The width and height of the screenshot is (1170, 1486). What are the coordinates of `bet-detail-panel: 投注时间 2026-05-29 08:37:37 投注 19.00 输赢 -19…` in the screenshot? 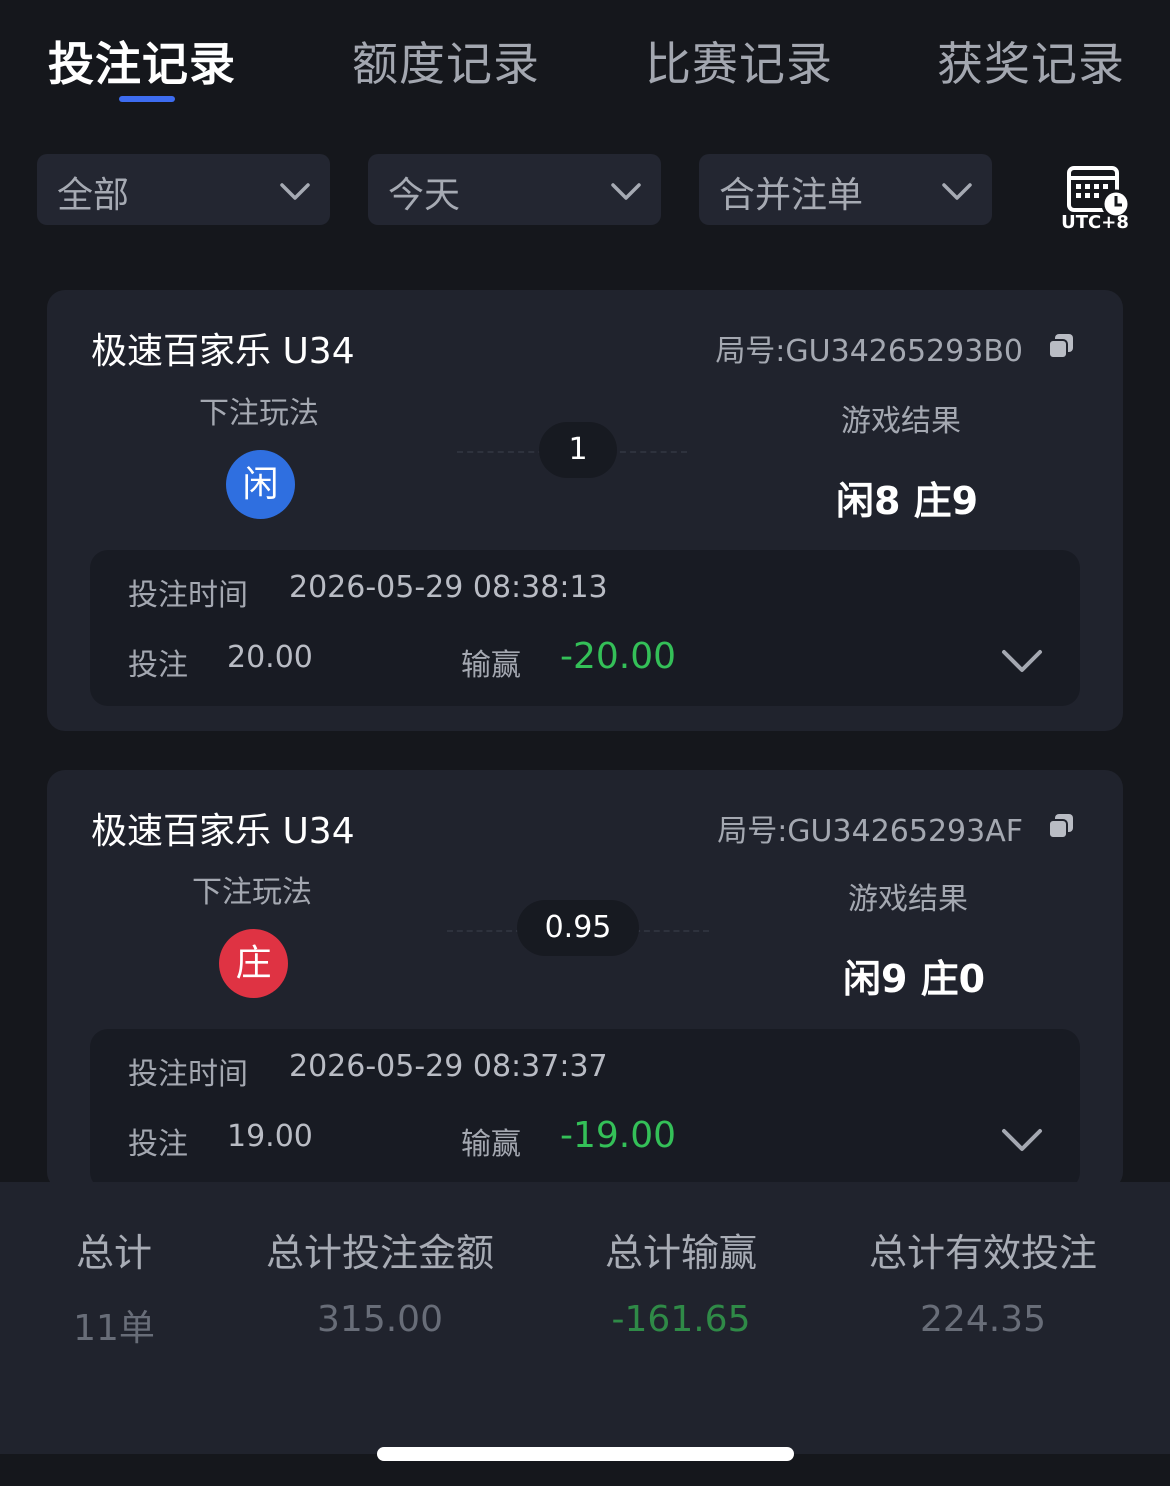 It's located at (585, 1109).